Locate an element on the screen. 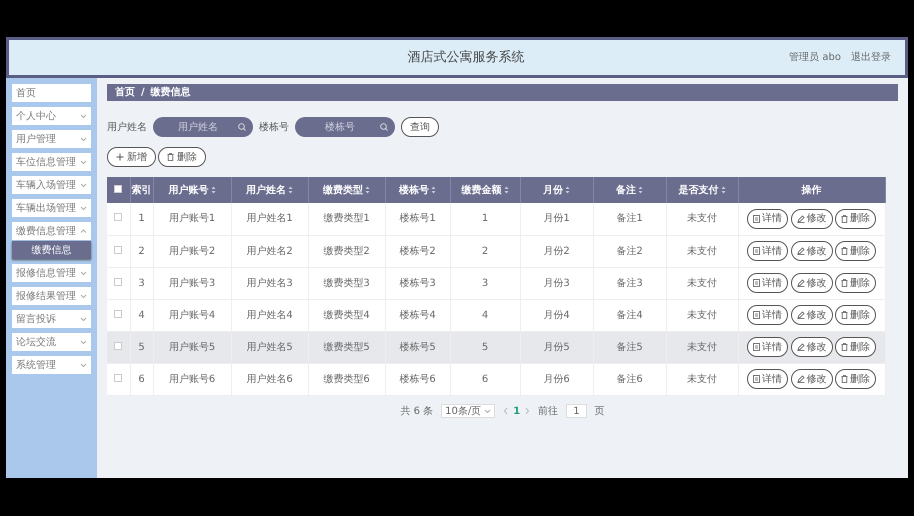 The width and height of the screenshot is (914, 516). table-cell: 缴费类型2 is located at coordinates (346, 251).